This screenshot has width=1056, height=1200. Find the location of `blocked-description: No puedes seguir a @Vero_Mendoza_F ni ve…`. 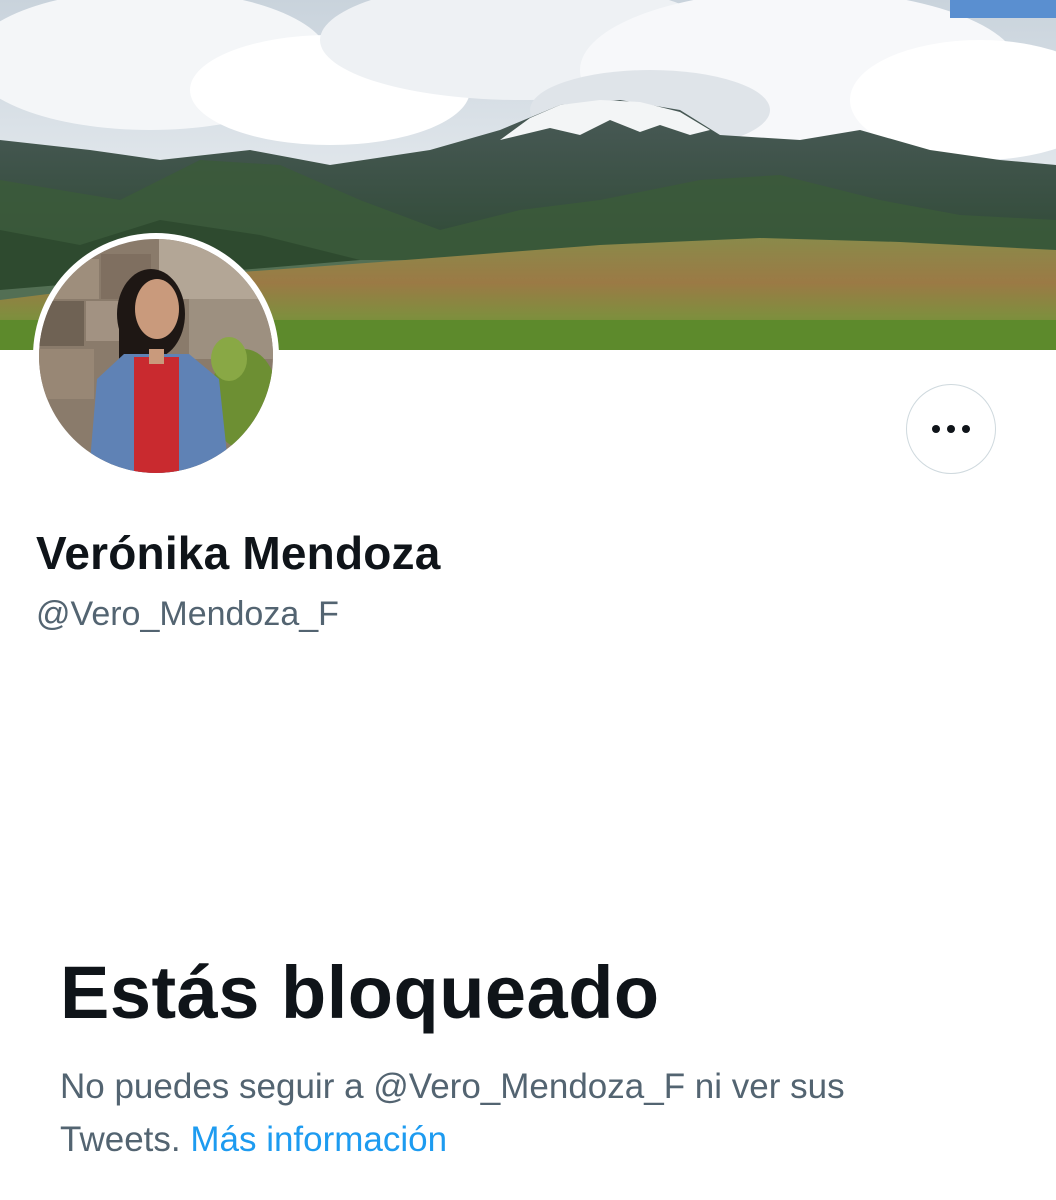

blocked-description: No puedes seguir a @Vero_Mendoza_F ni ve… is located at coordinates (510, 1113).